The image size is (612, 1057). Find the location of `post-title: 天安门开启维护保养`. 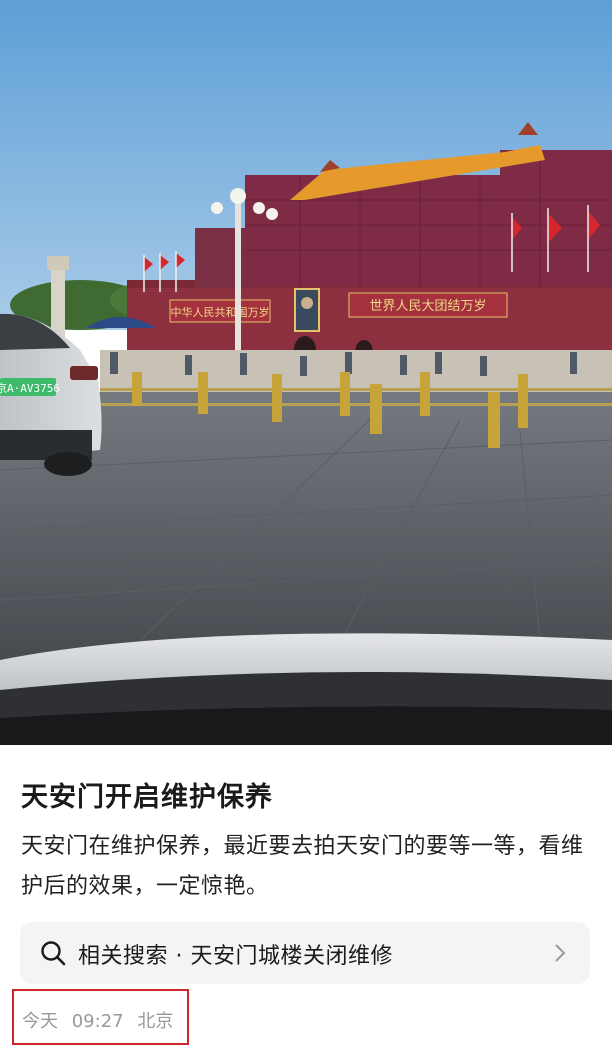

post-title: 天安门开启维护保养 is located at coordinates (147, 797).